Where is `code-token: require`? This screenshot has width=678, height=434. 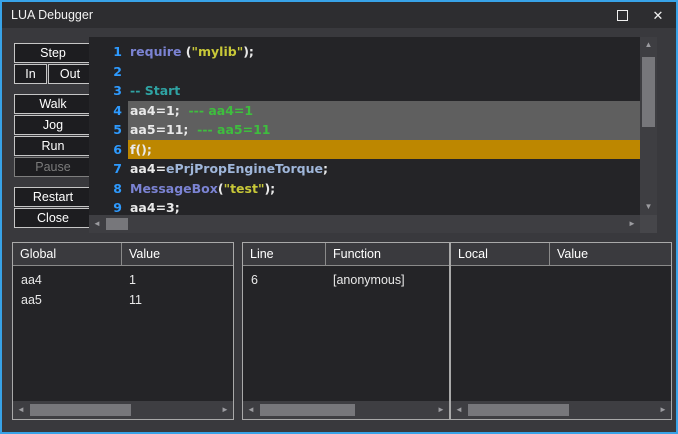 code-token: require is located at coordinates (158, 51).